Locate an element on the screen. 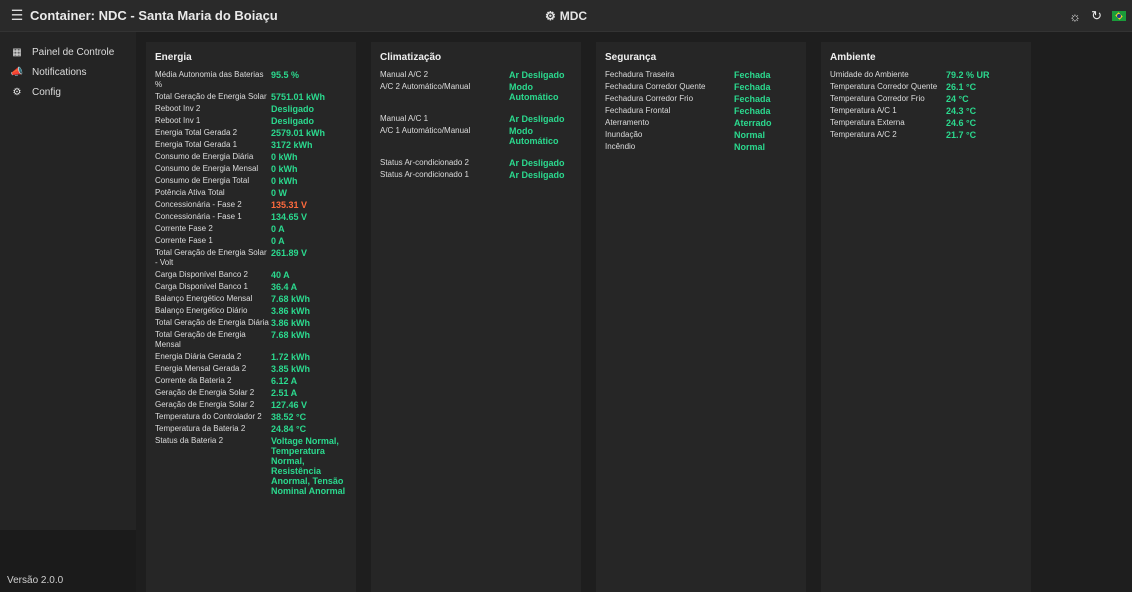  sidebar-item-label: Config is located at coordinates (46, 92).